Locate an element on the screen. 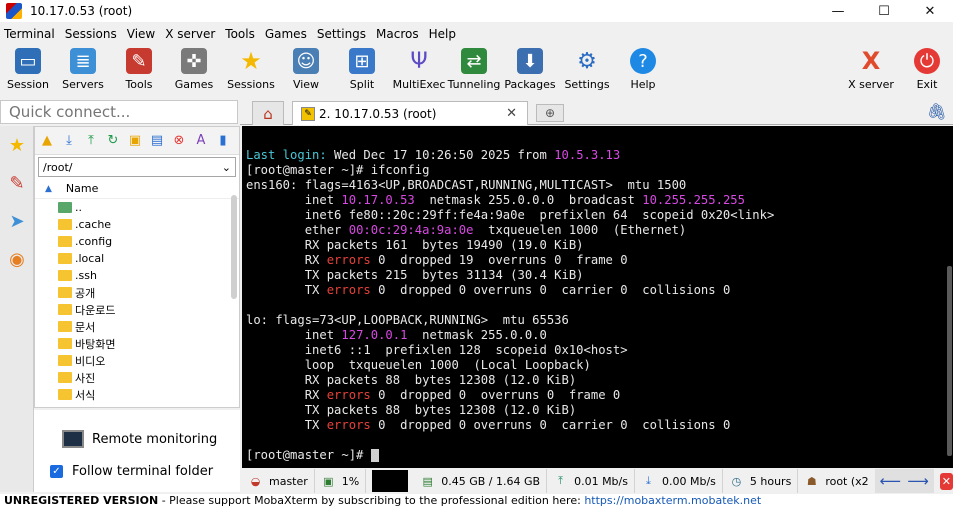  toolbar-label: Servers is located at coordinates (83, 84).